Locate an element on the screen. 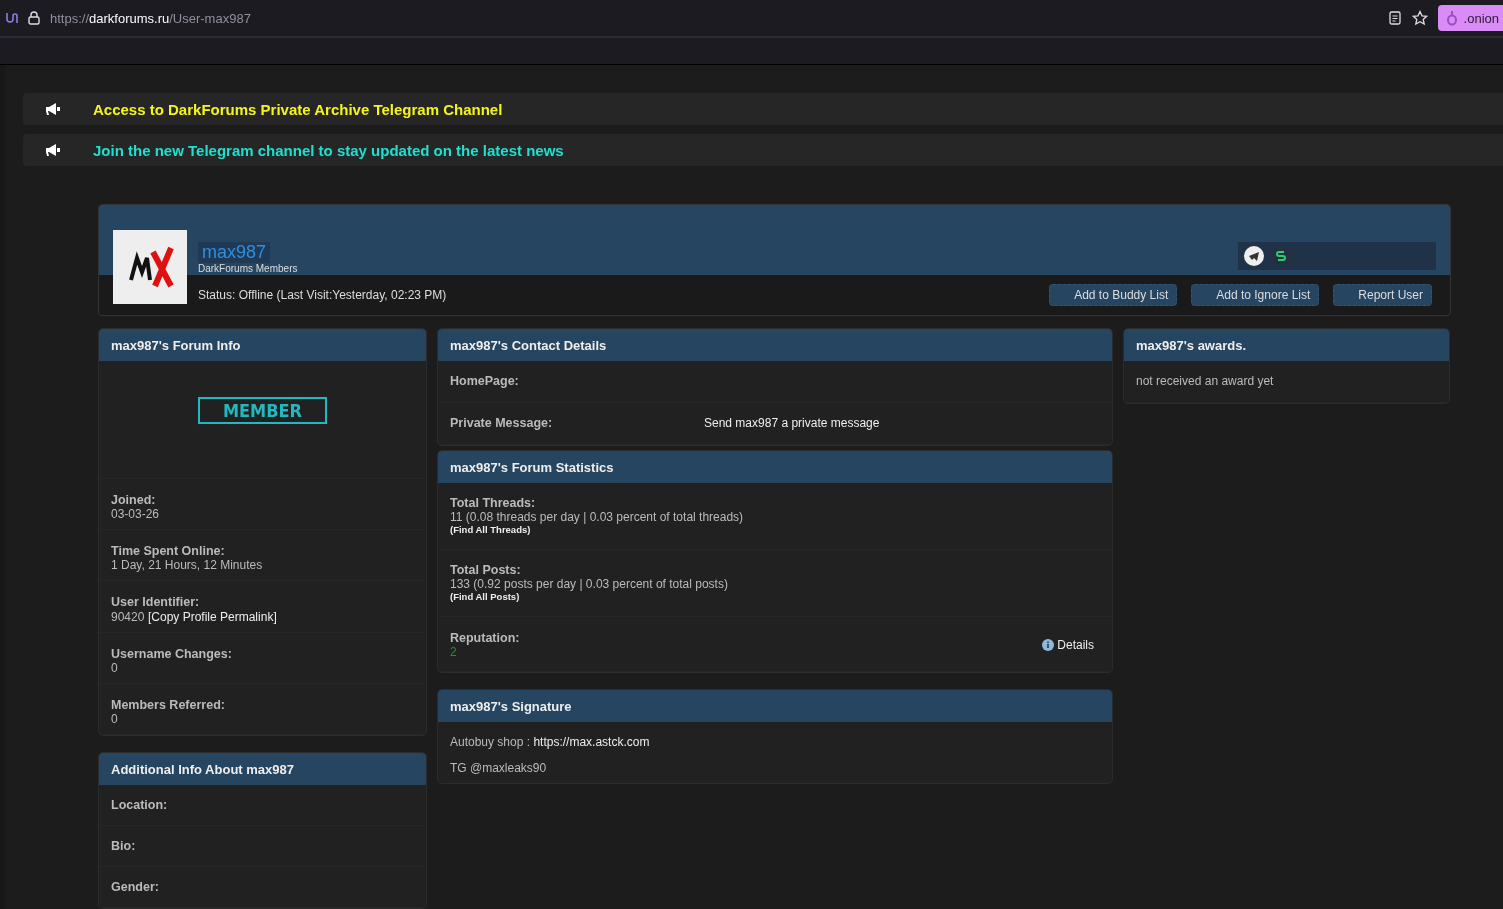 Image resolution: width=1503 pixels, height=909 pixels. star-icon is located at coordinates (1419, 18).